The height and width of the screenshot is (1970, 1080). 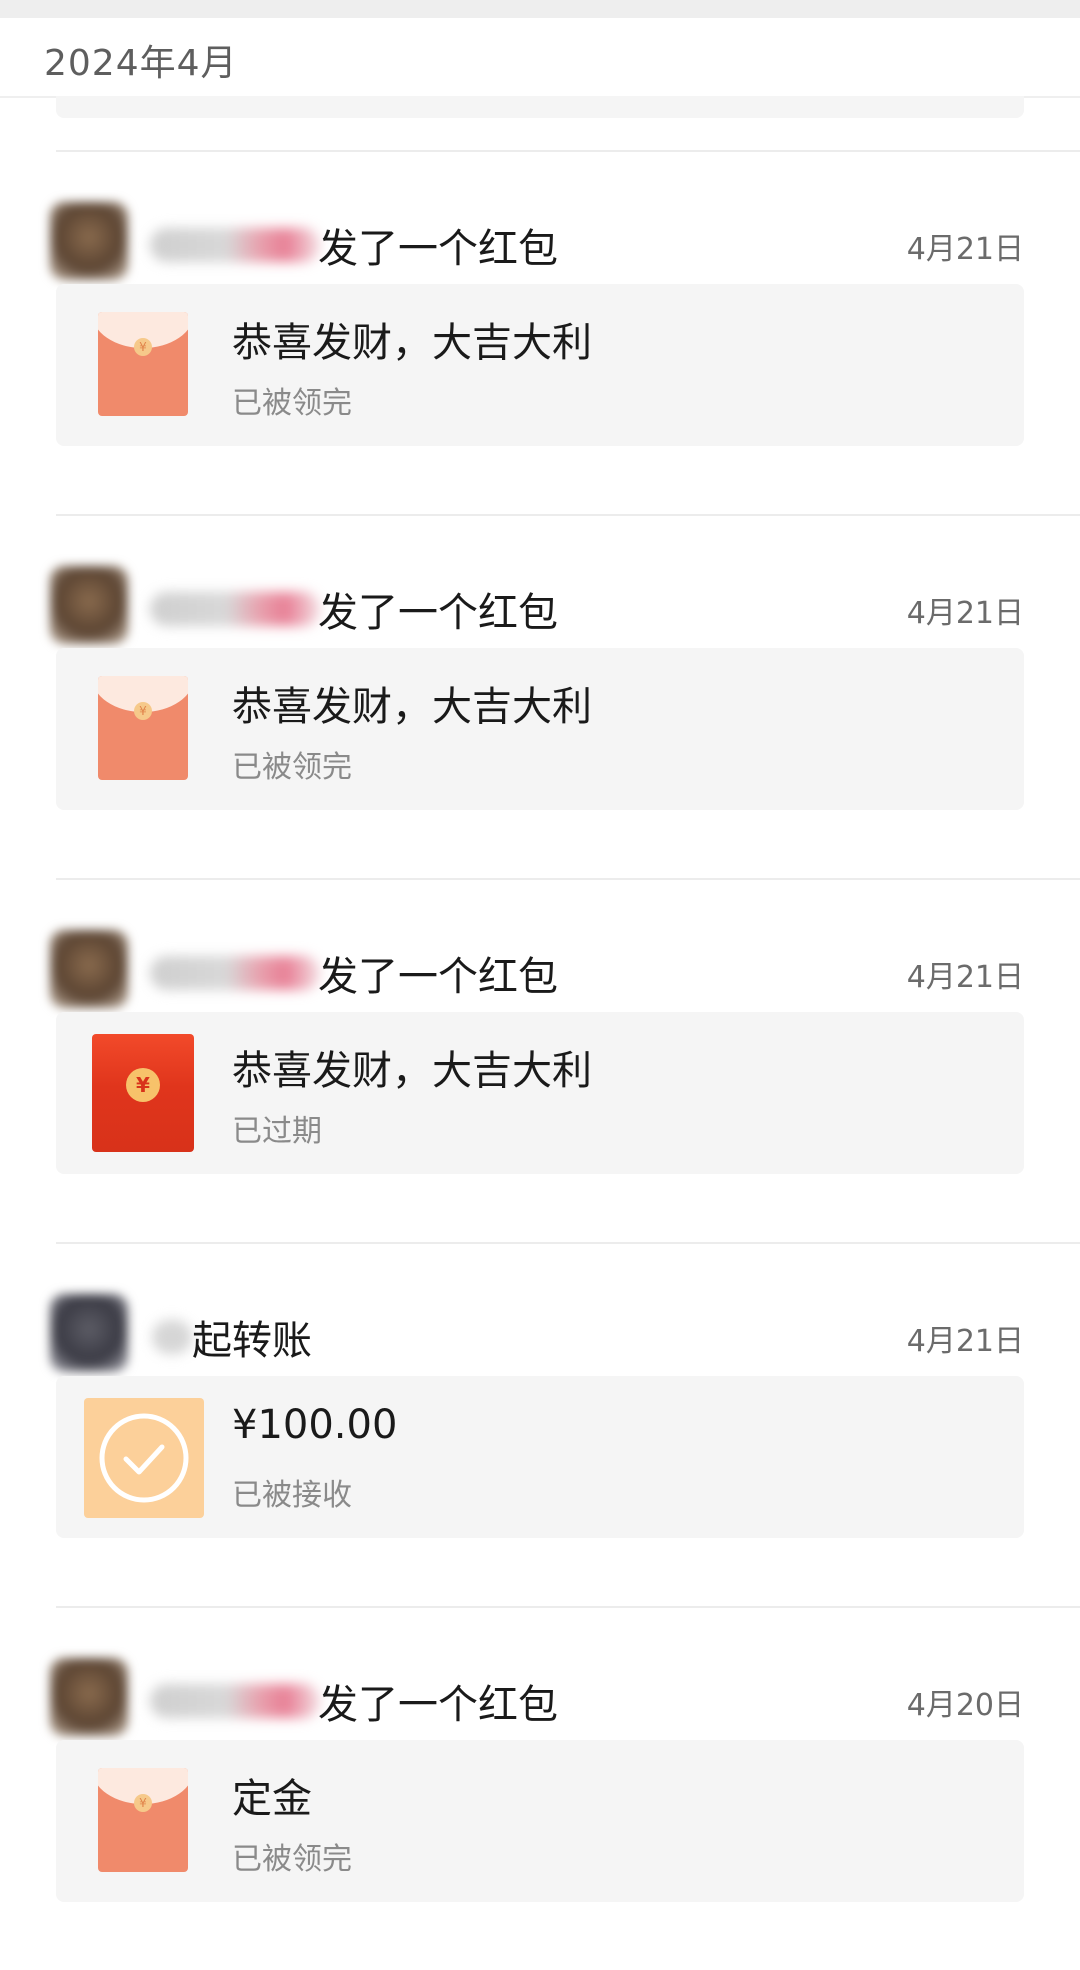 I want to click on entry-action-text: 起转账, so click(x=252, y=1341).